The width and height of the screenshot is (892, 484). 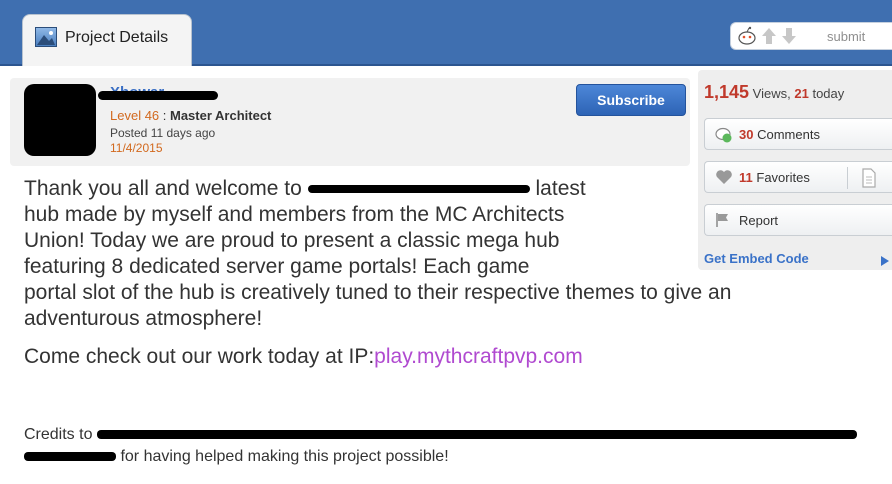 I want to click on upvote-arrow-icon, so click(x=769, y=38).